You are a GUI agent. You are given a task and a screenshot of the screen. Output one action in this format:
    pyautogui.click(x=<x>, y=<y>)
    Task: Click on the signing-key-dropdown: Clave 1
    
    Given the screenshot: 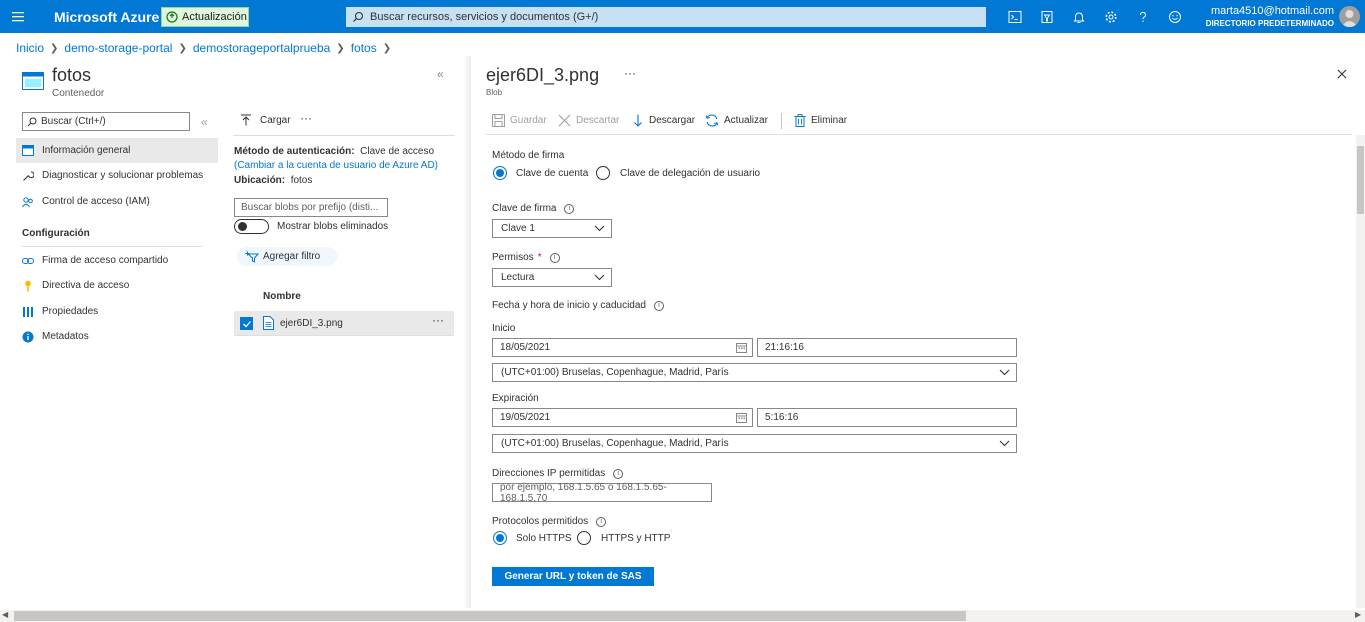 What is the action you would take?
    pyautogui.click(x=552, y=228)
    